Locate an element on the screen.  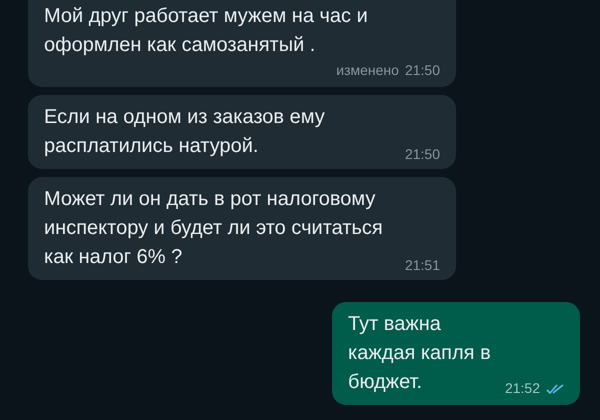
message-text: Может ли он дать в рот налоговому инспектору и будет ли это считаться как налог 6% ? is located at coordinates (214, 228).